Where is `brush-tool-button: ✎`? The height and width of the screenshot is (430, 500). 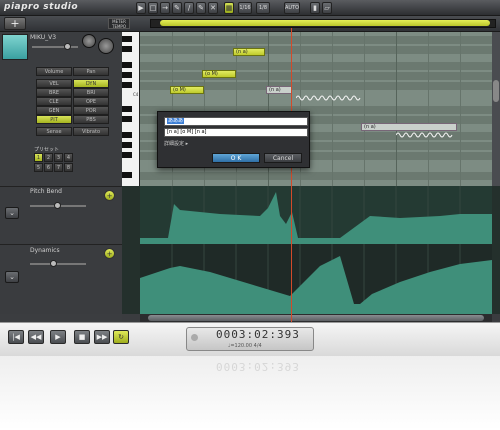
brush-tool-button: ✎ is located at coordinates (201, 8).